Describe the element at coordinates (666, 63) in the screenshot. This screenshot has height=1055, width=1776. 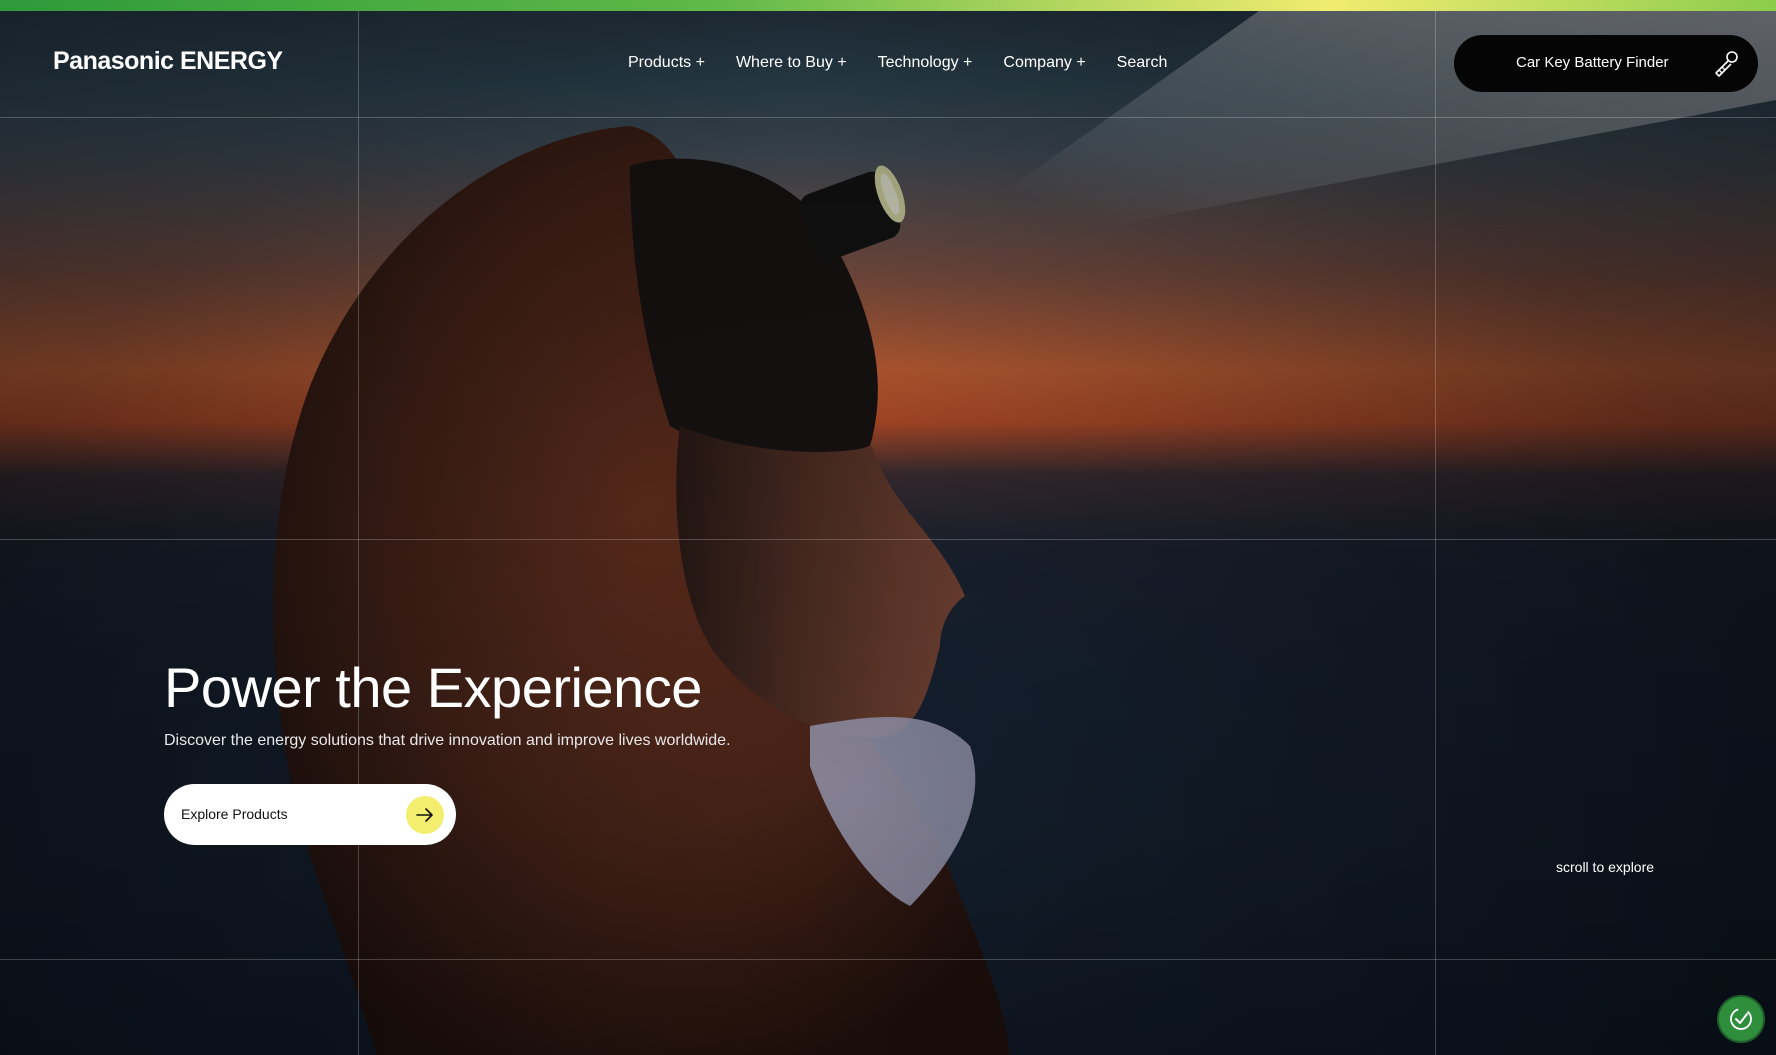
I see `nav-item-products: Products +` at that location.